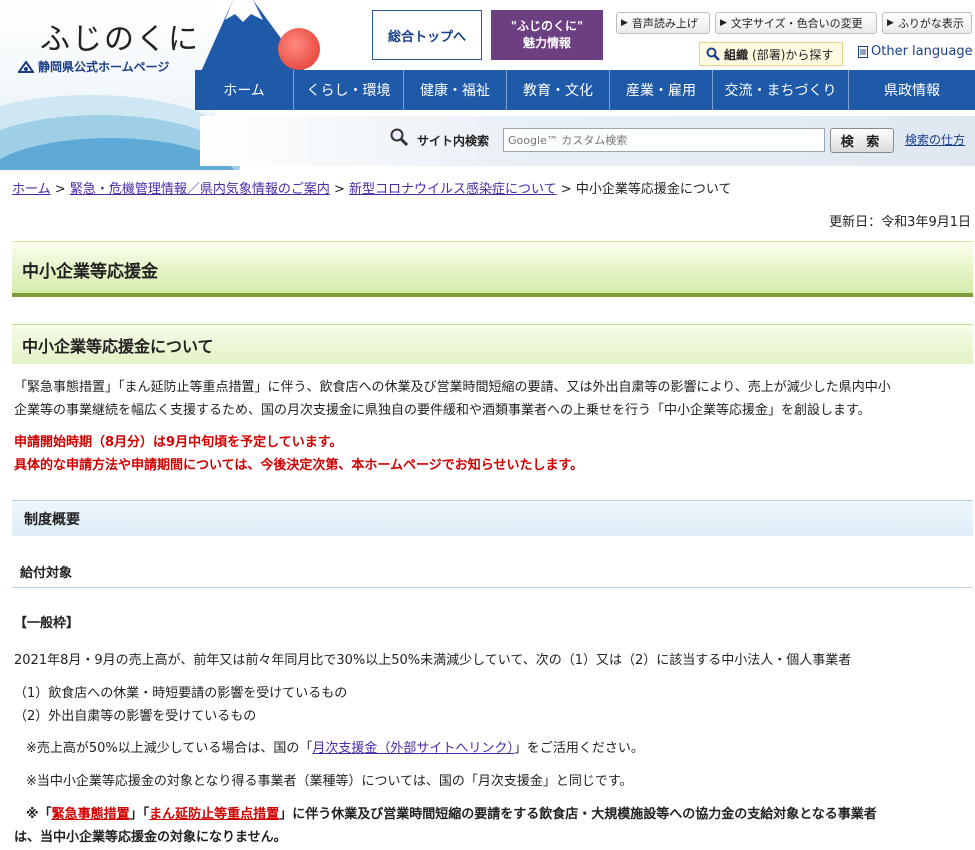  Describe the element at coordinates (900, 222) in the screenshot. I see `updated-date: 更新日：令和3年9月1日` at that location.